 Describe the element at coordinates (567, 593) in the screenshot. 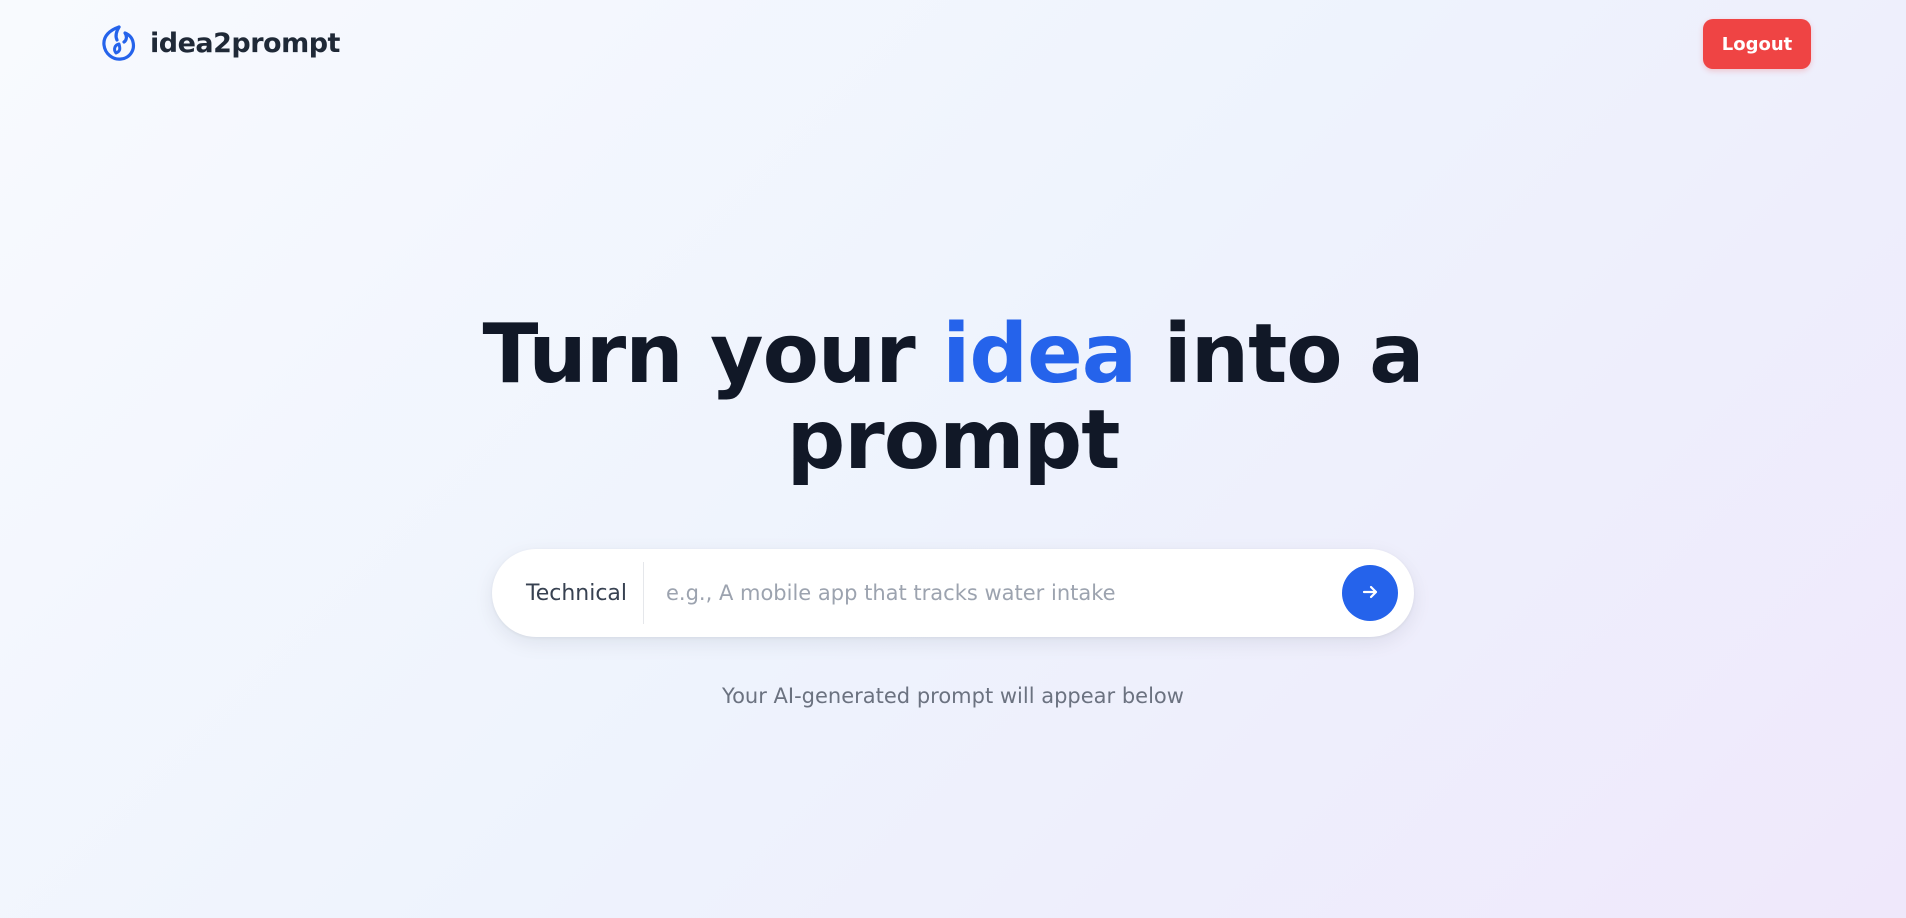

I see `mode-selector: Technical` at that location.